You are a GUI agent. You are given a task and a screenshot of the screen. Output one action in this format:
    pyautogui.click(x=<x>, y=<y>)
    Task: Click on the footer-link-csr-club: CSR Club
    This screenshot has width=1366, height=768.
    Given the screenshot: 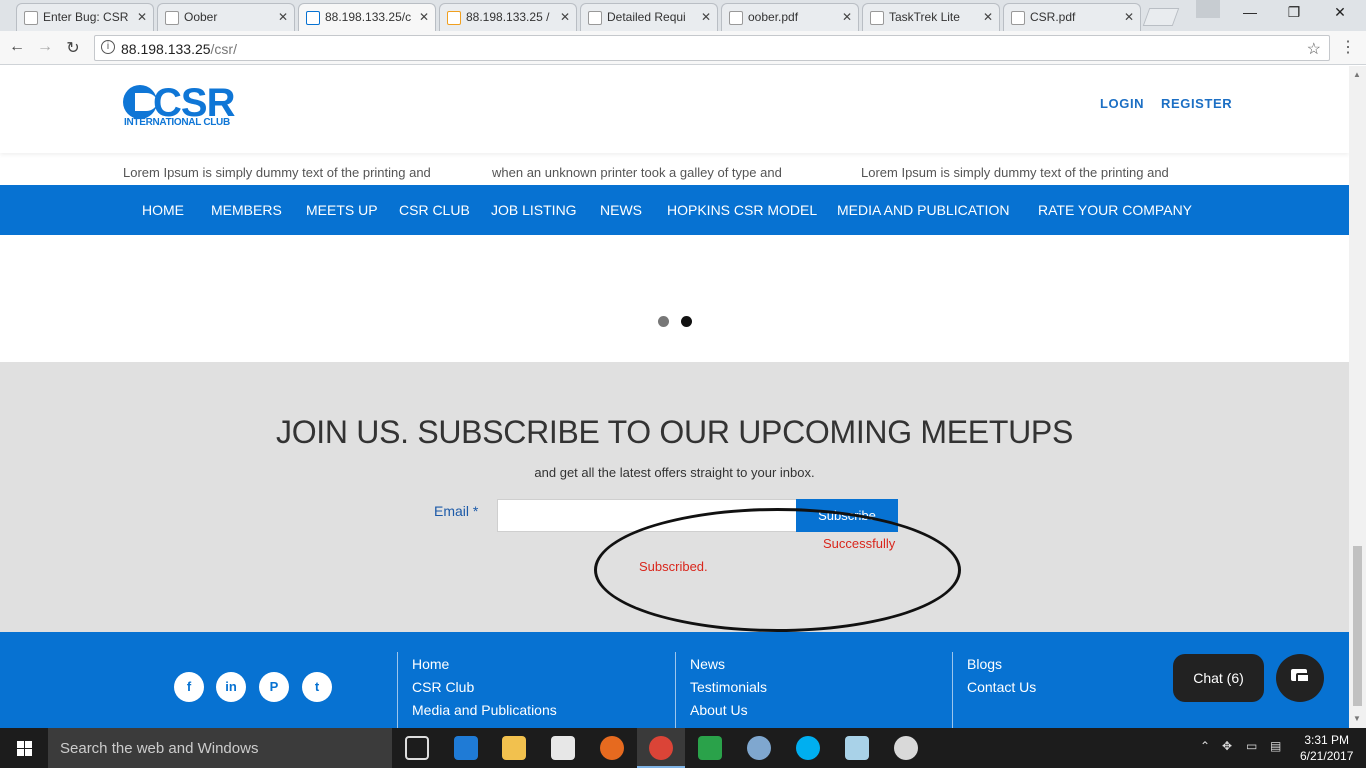 What is the action you would take?
    pyautogui.click(x=484, y=686)
    